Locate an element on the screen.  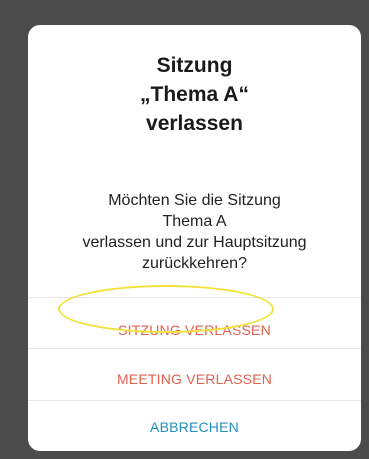
dialog-message-line-3: verlassen und zur Hauptsitzung is located at coordinates (194, 242).